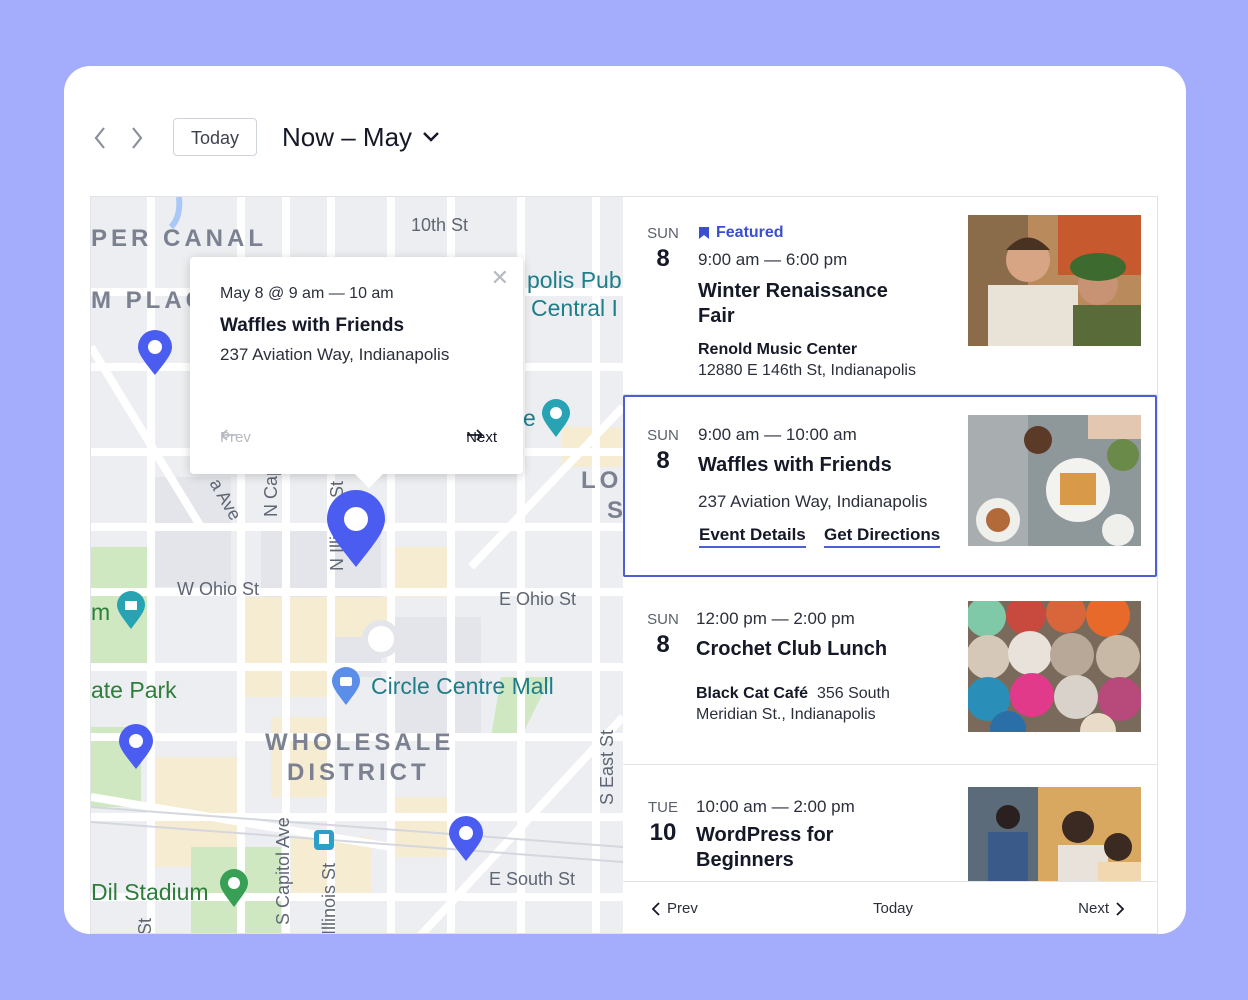  I want to click on arrow-right-icon, so click(475, 435).